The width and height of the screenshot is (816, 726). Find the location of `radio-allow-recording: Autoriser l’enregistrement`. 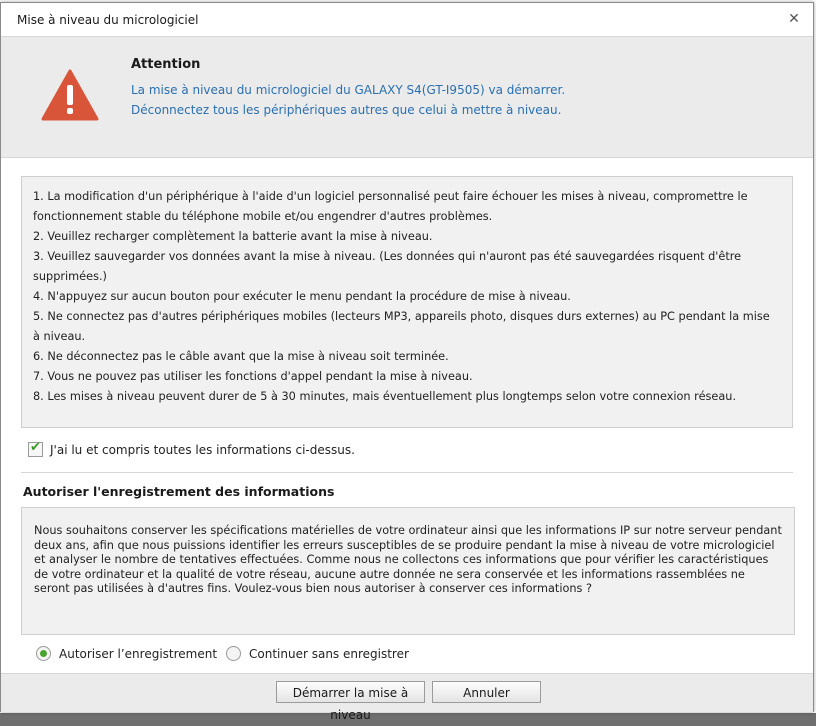

radio-allow-recording: Autoriser l’enregistrement is located at coordinates (126, 653).